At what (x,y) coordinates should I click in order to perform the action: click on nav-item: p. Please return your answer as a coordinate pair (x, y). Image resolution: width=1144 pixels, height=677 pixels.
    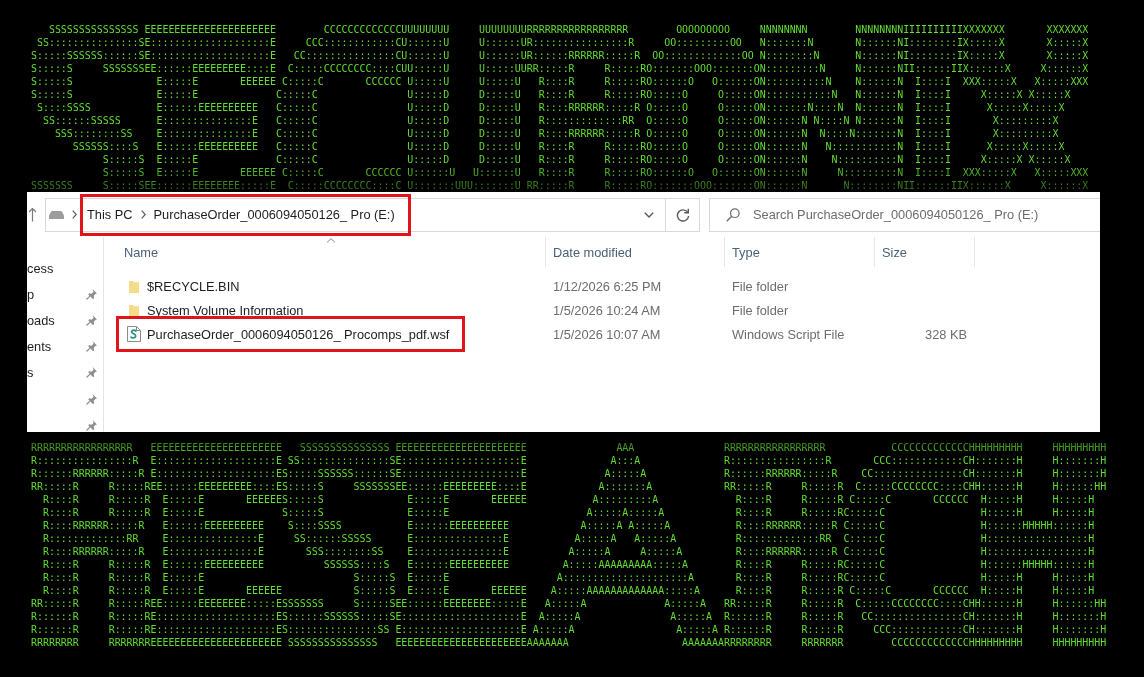
    Looking at the image, I should click on (31, 294).